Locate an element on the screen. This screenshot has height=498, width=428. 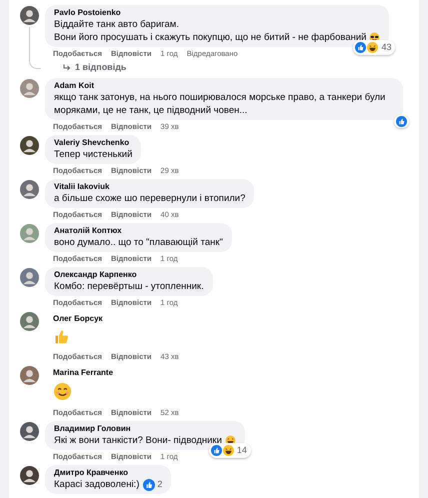
comment-text: воно думало.. що то "плавающій танк" is located at coordinates (138, 242).